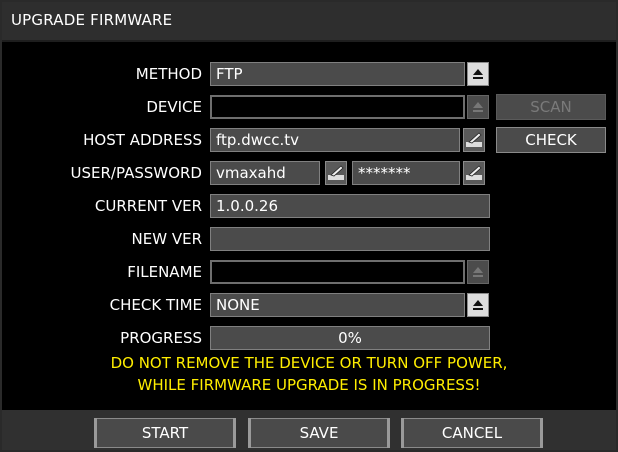 This screenshot has width=618, height=452. I want to click on user-edit-button, so click(336, 173).